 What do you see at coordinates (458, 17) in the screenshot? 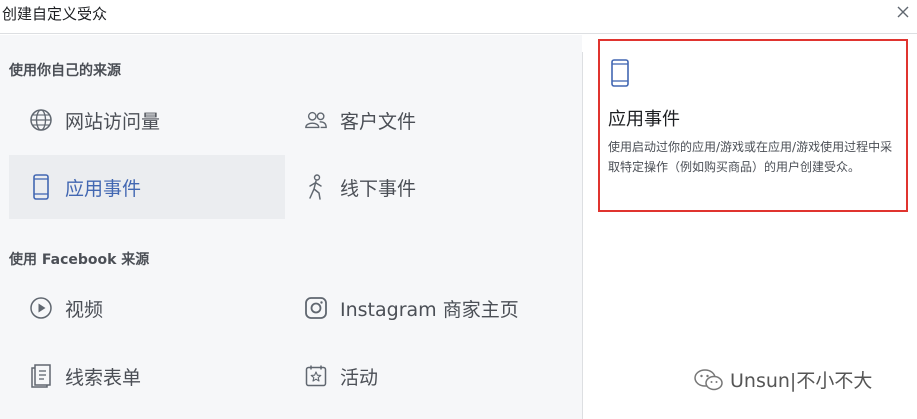
I see `dialog-header: 创建自定义受众` at bounding box center [458, 17].